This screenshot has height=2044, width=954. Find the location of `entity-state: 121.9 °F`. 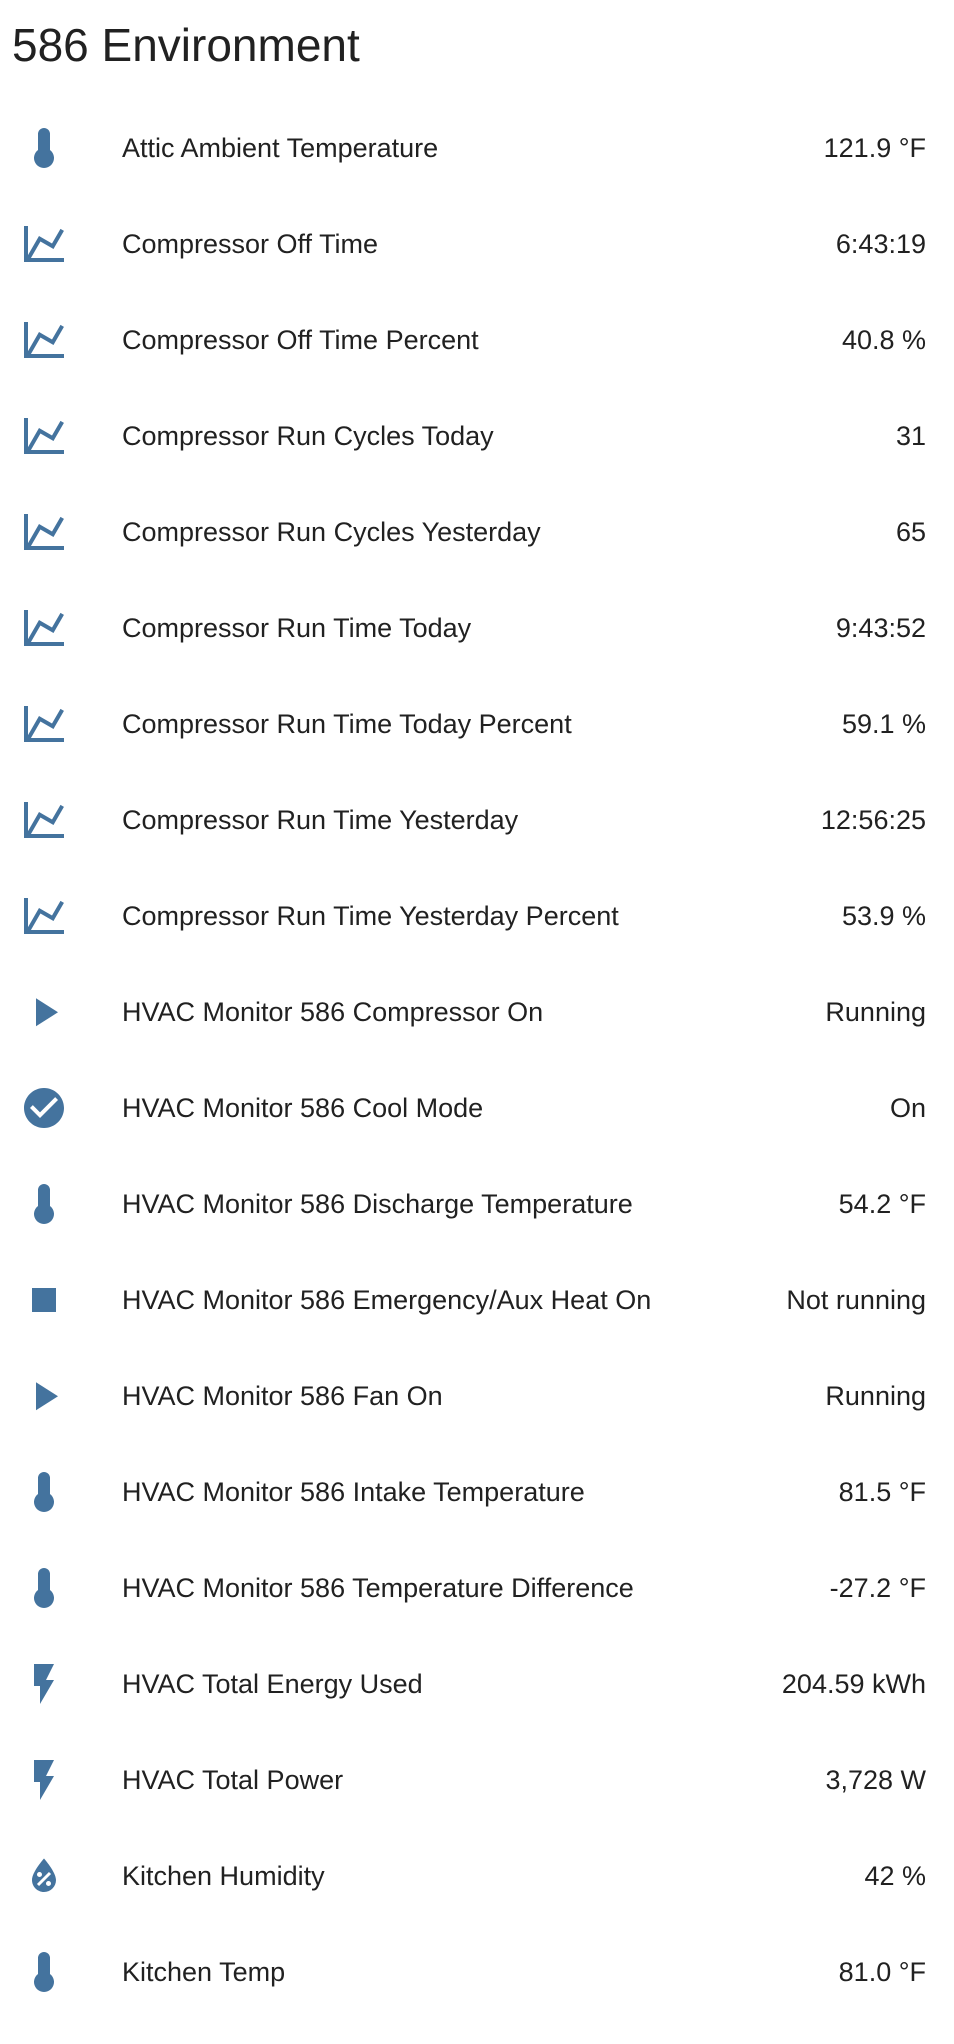

entity-state: 121.9 °F is located at coordinates (874, 148).